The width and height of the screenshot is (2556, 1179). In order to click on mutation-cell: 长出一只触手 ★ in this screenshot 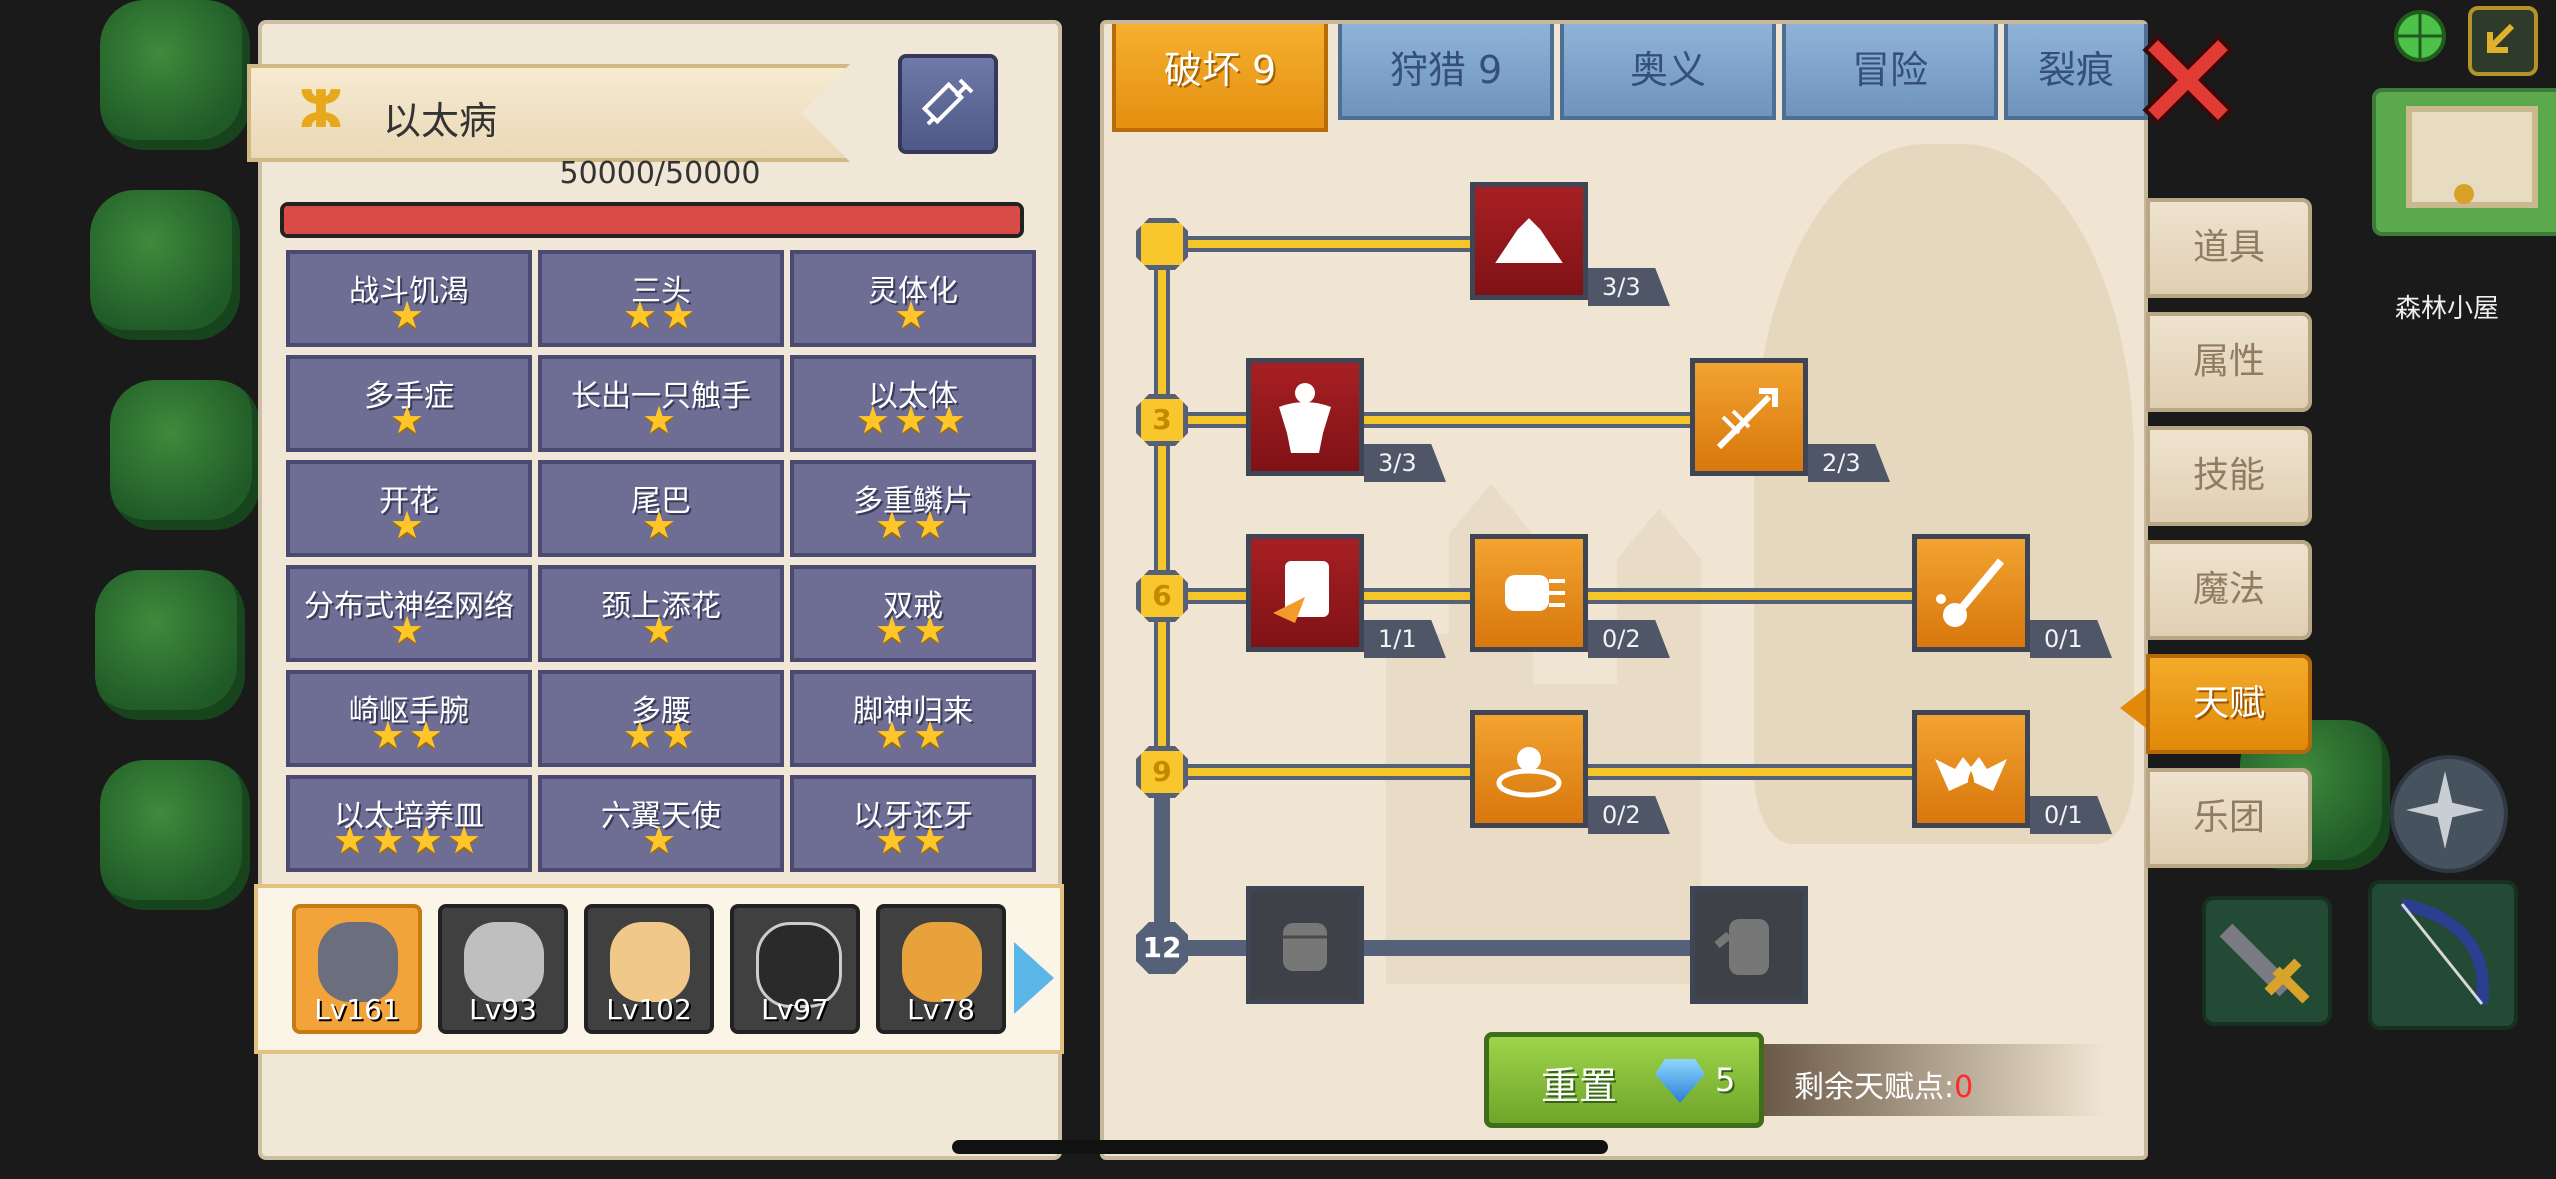, I will do `click(661, 403)`.